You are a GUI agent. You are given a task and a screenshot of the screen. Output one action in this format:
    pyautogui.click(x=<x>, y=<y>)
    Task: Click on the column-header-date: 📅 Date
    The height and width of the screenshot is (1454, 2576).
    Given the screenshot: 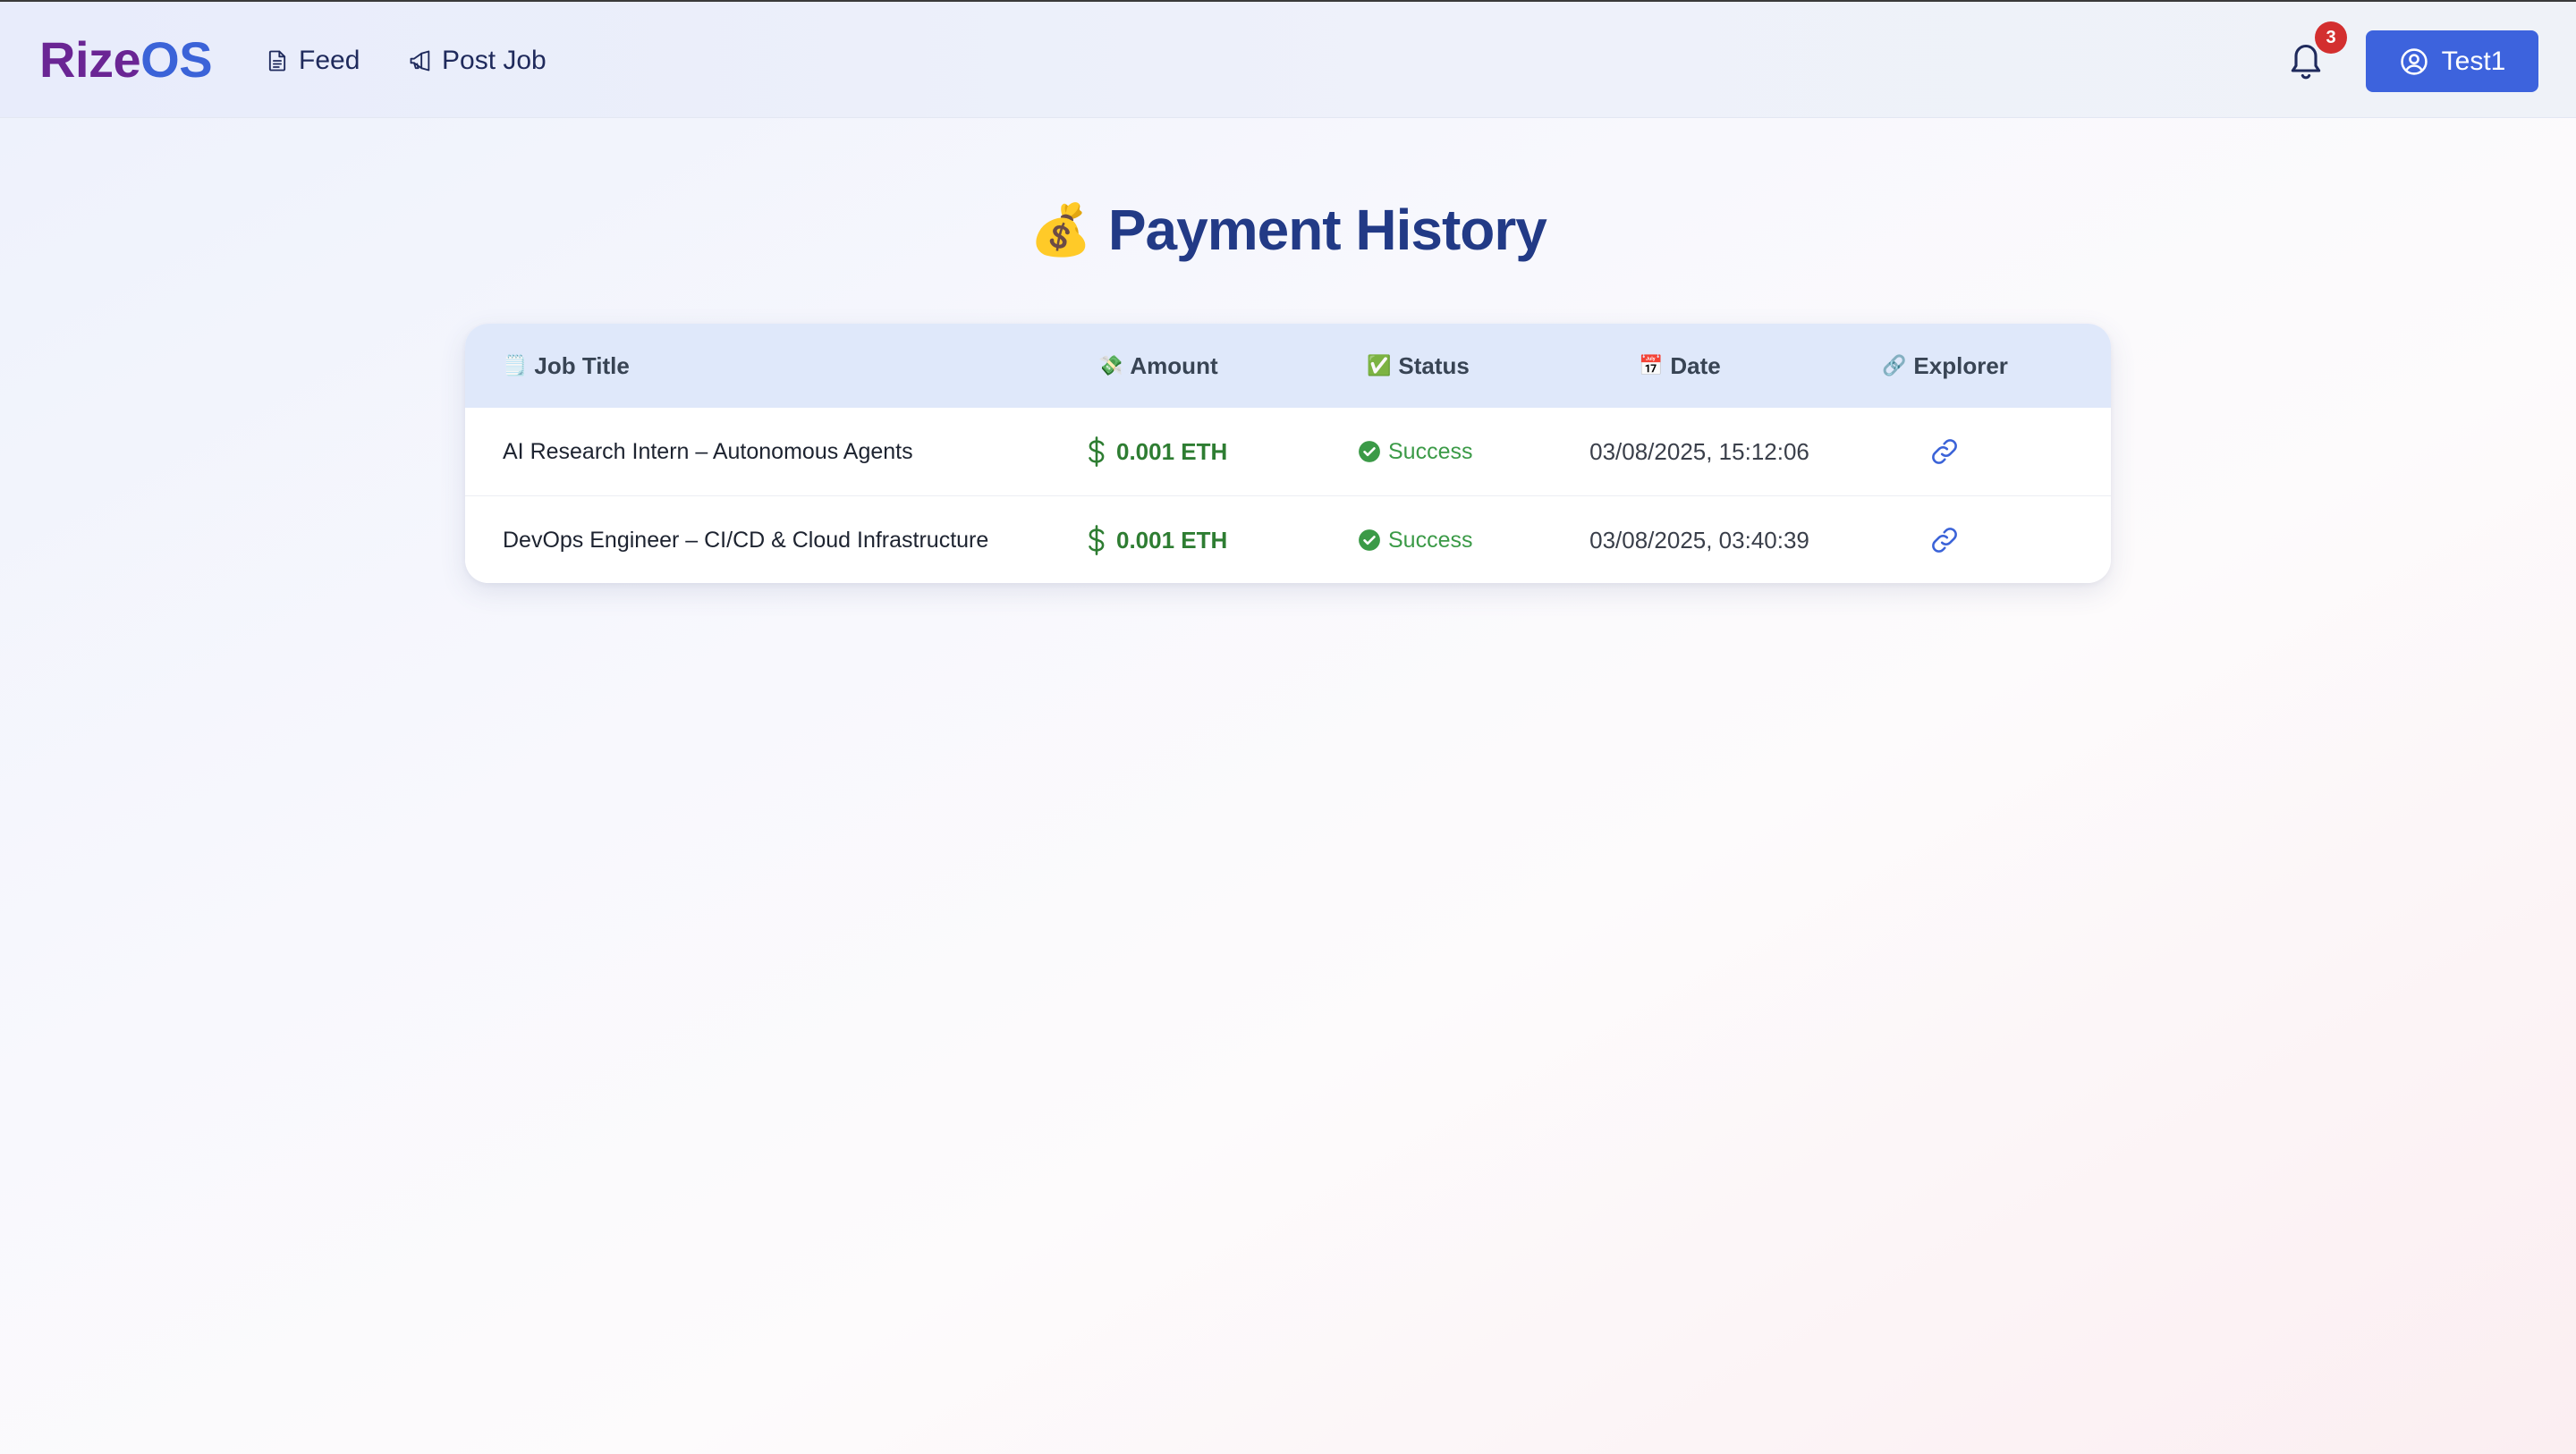 What is the action you would take?
    pyautogui.click(x=1680, y=366)
    